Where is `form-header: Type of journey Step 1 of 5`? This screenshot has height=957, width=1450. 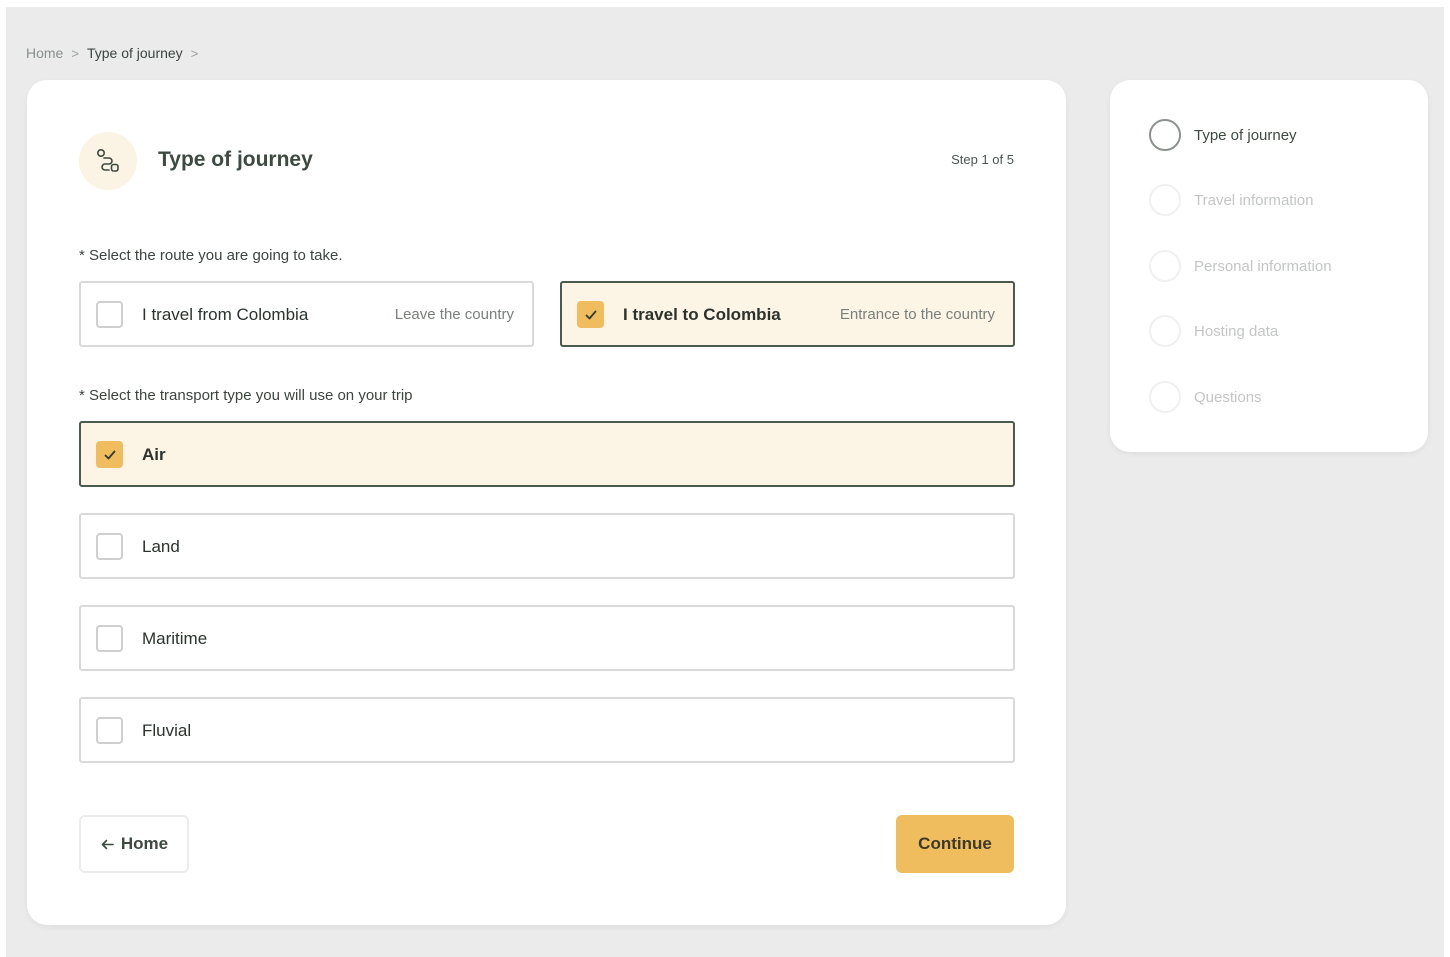
form-header: Type of journey Step 1 of 5 is located at coordinates (546, 161).